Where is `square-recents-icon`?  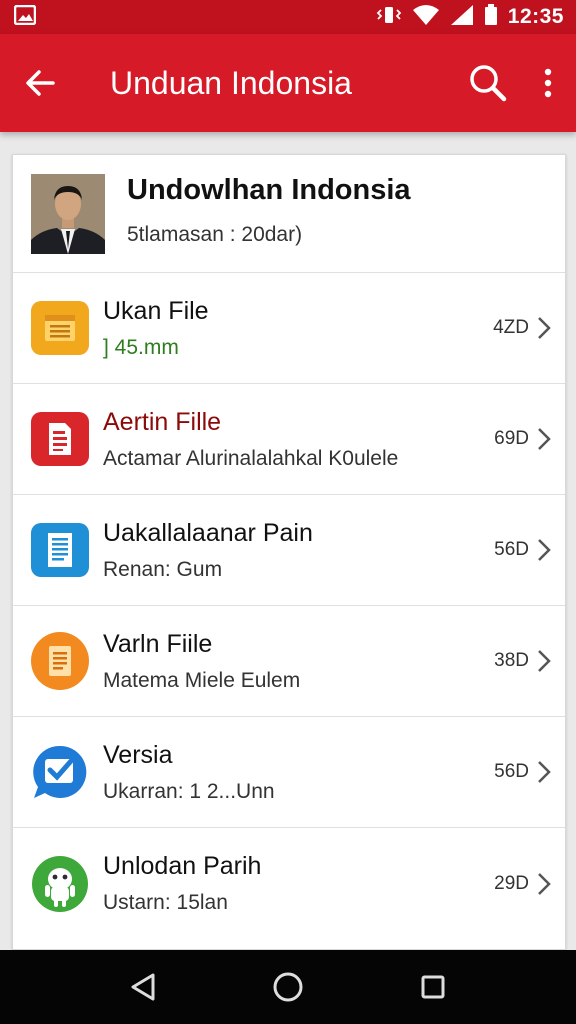
square-recents-icon is located at coordinates (433, 987).